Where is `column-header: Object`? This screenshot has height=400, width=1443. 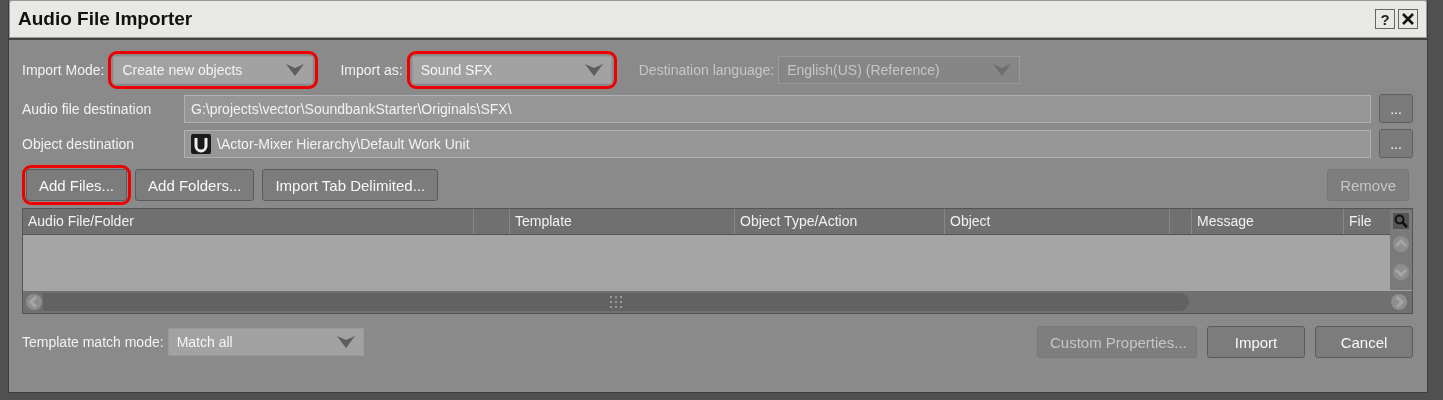
column-header: Object is located at coordinates (1056, 221).